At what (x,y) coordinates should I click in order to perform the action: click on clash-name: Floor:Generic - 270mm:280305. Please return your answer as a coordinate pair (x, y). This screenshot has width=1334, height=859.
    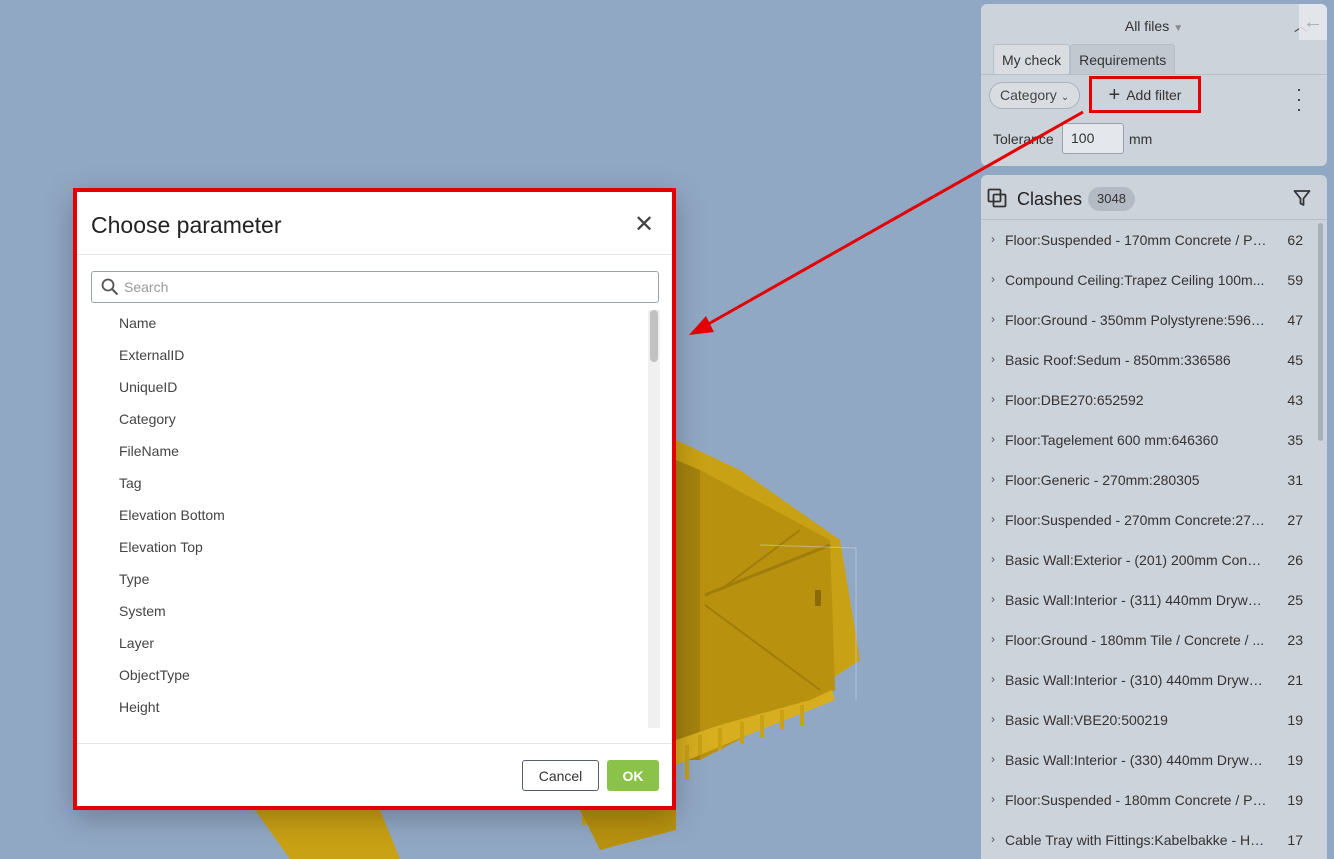
    Looking at the image, I should click on (1102, 480).